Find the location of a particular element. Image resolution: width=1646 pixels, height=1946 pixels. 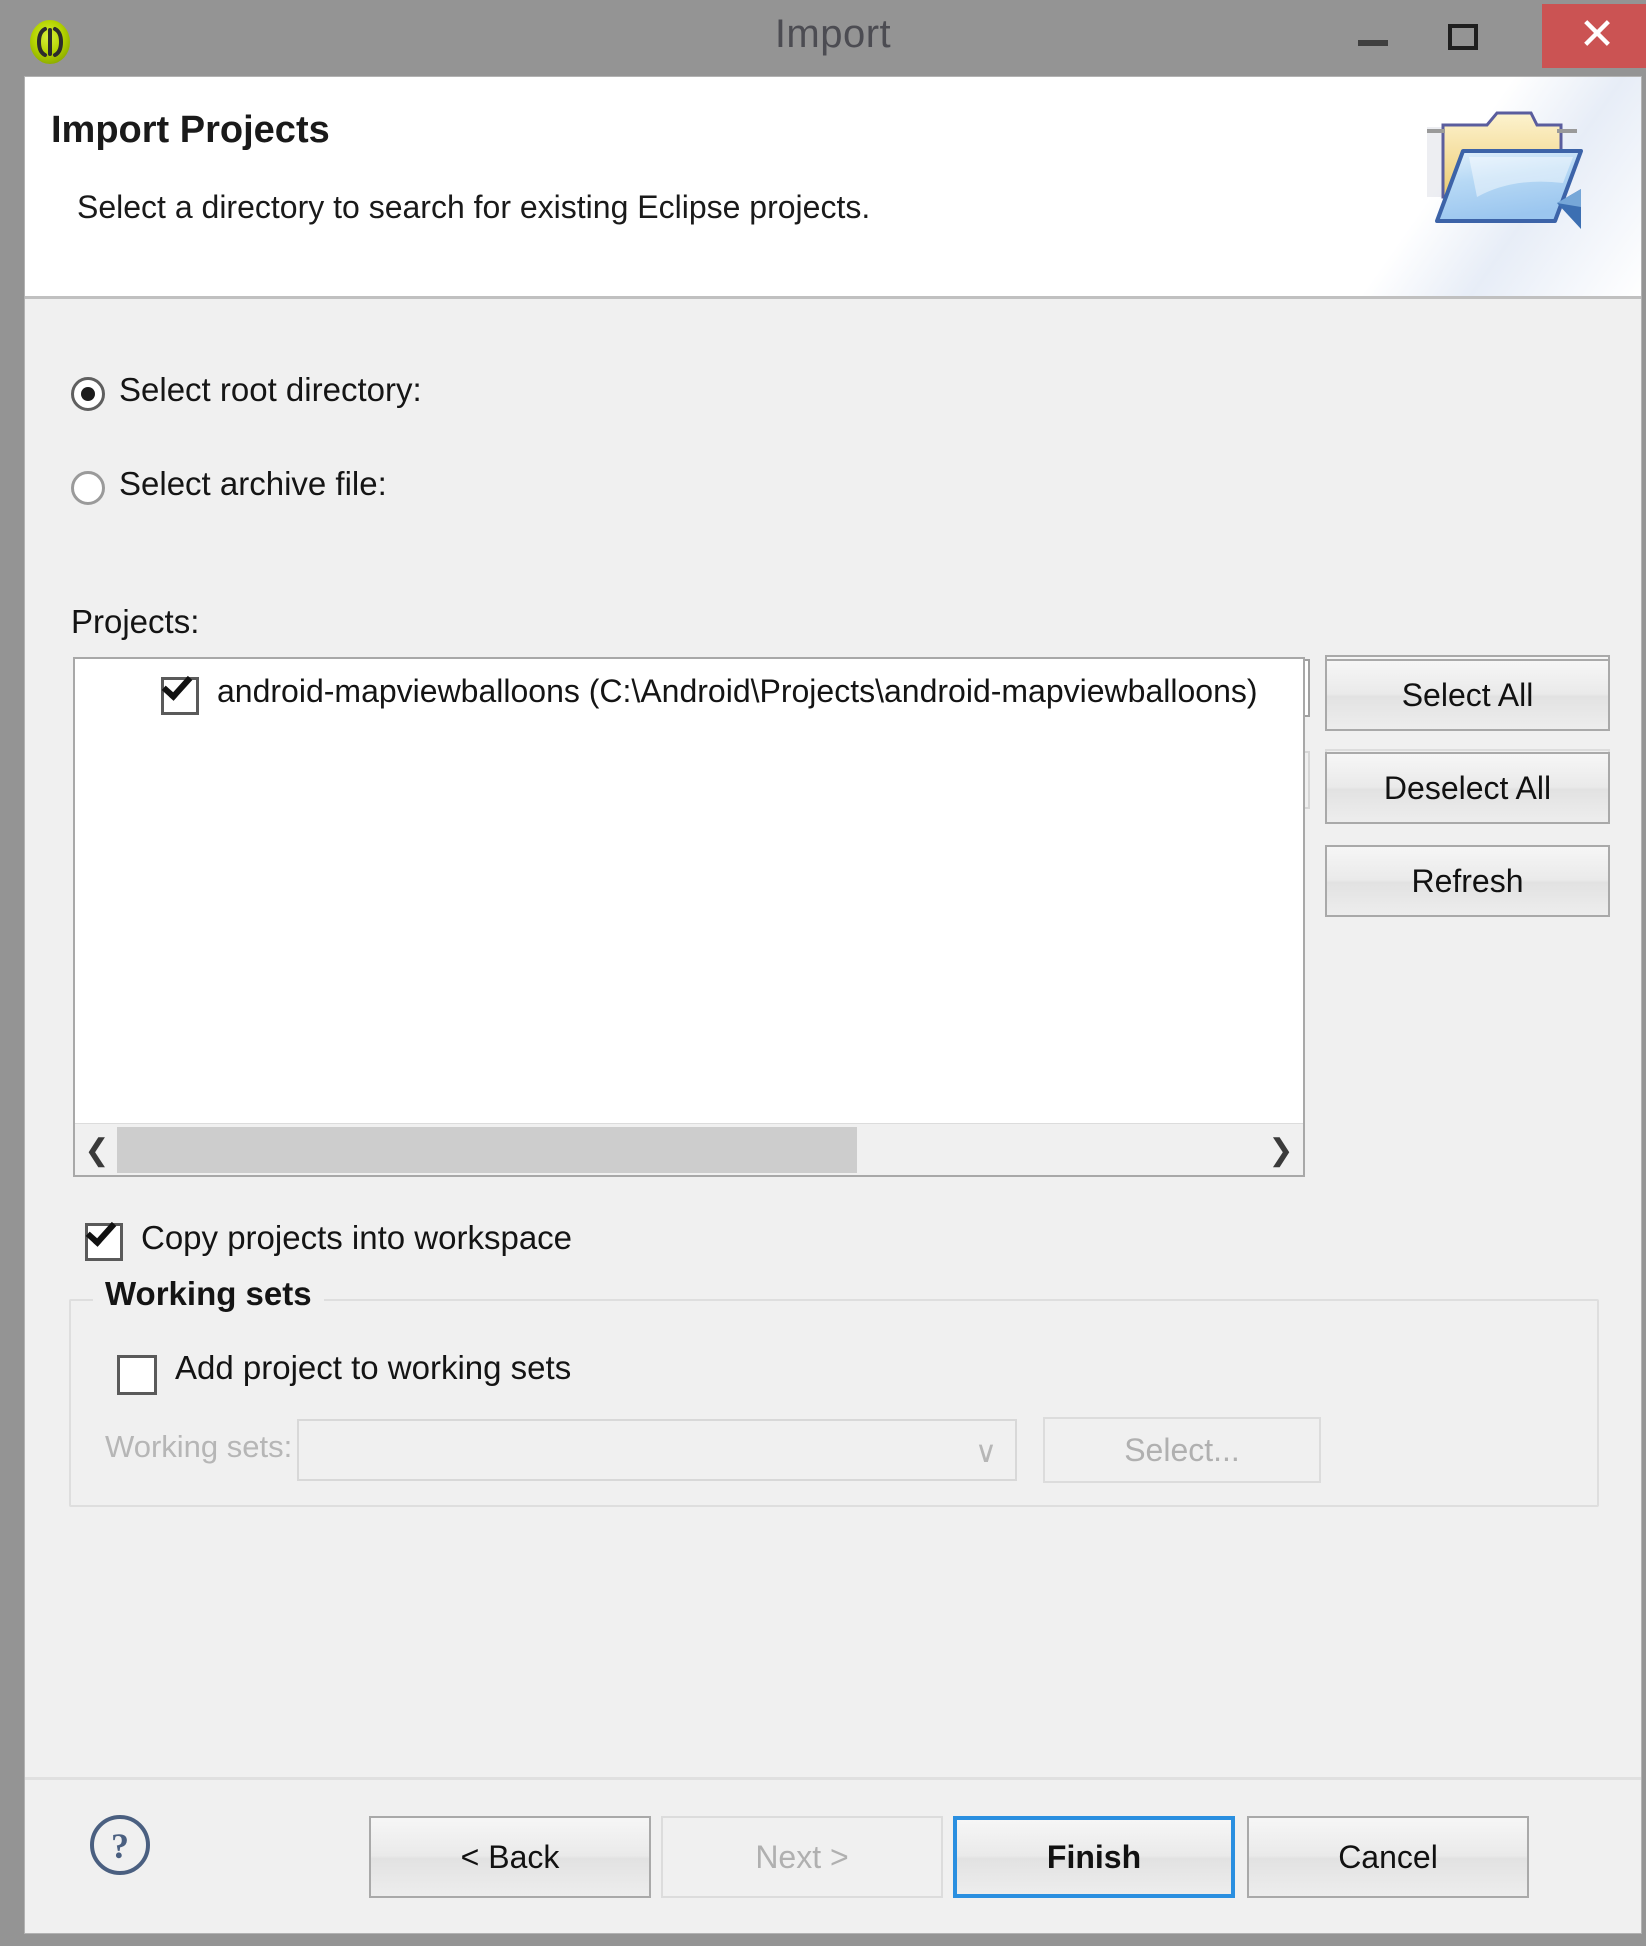

help-question-icon: ? is located at coordinates (120, 1845).